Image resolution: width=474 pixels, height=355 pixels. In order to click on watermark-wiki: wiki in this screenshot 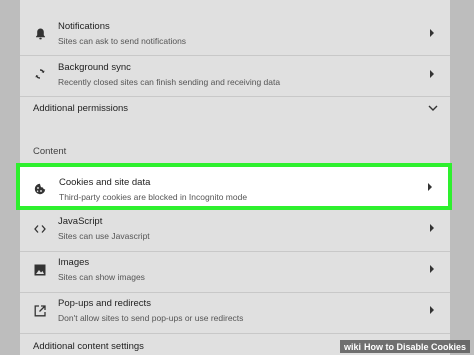, I will do `click(352, 346)`.